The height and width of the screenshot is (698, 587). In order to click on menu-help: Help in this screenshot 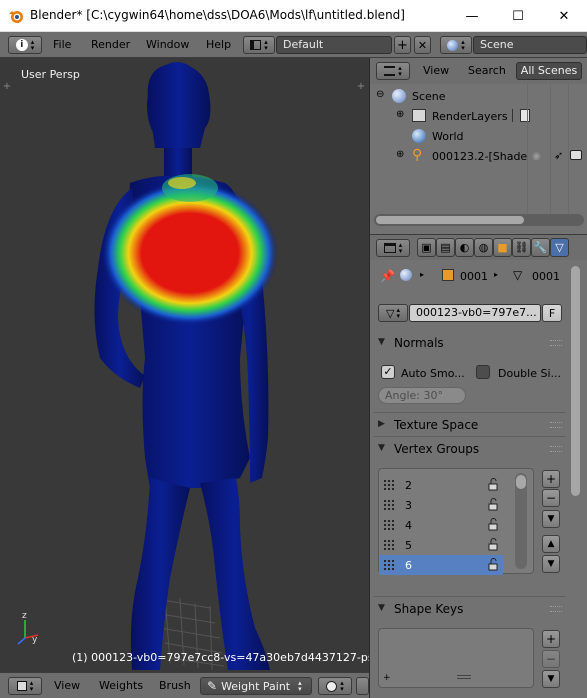, I will do `click(218, 44)`.